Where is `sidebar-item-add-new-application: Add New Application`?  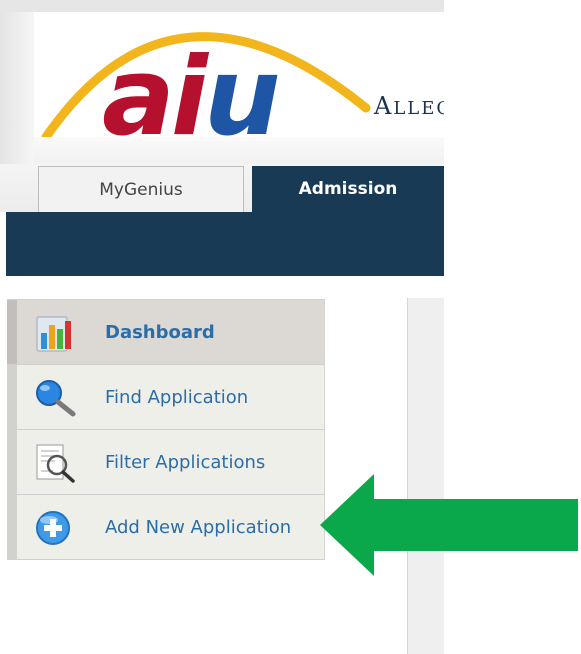
sidebar-item-add-new-application: Add New Application is located at coordinates (166, 527).